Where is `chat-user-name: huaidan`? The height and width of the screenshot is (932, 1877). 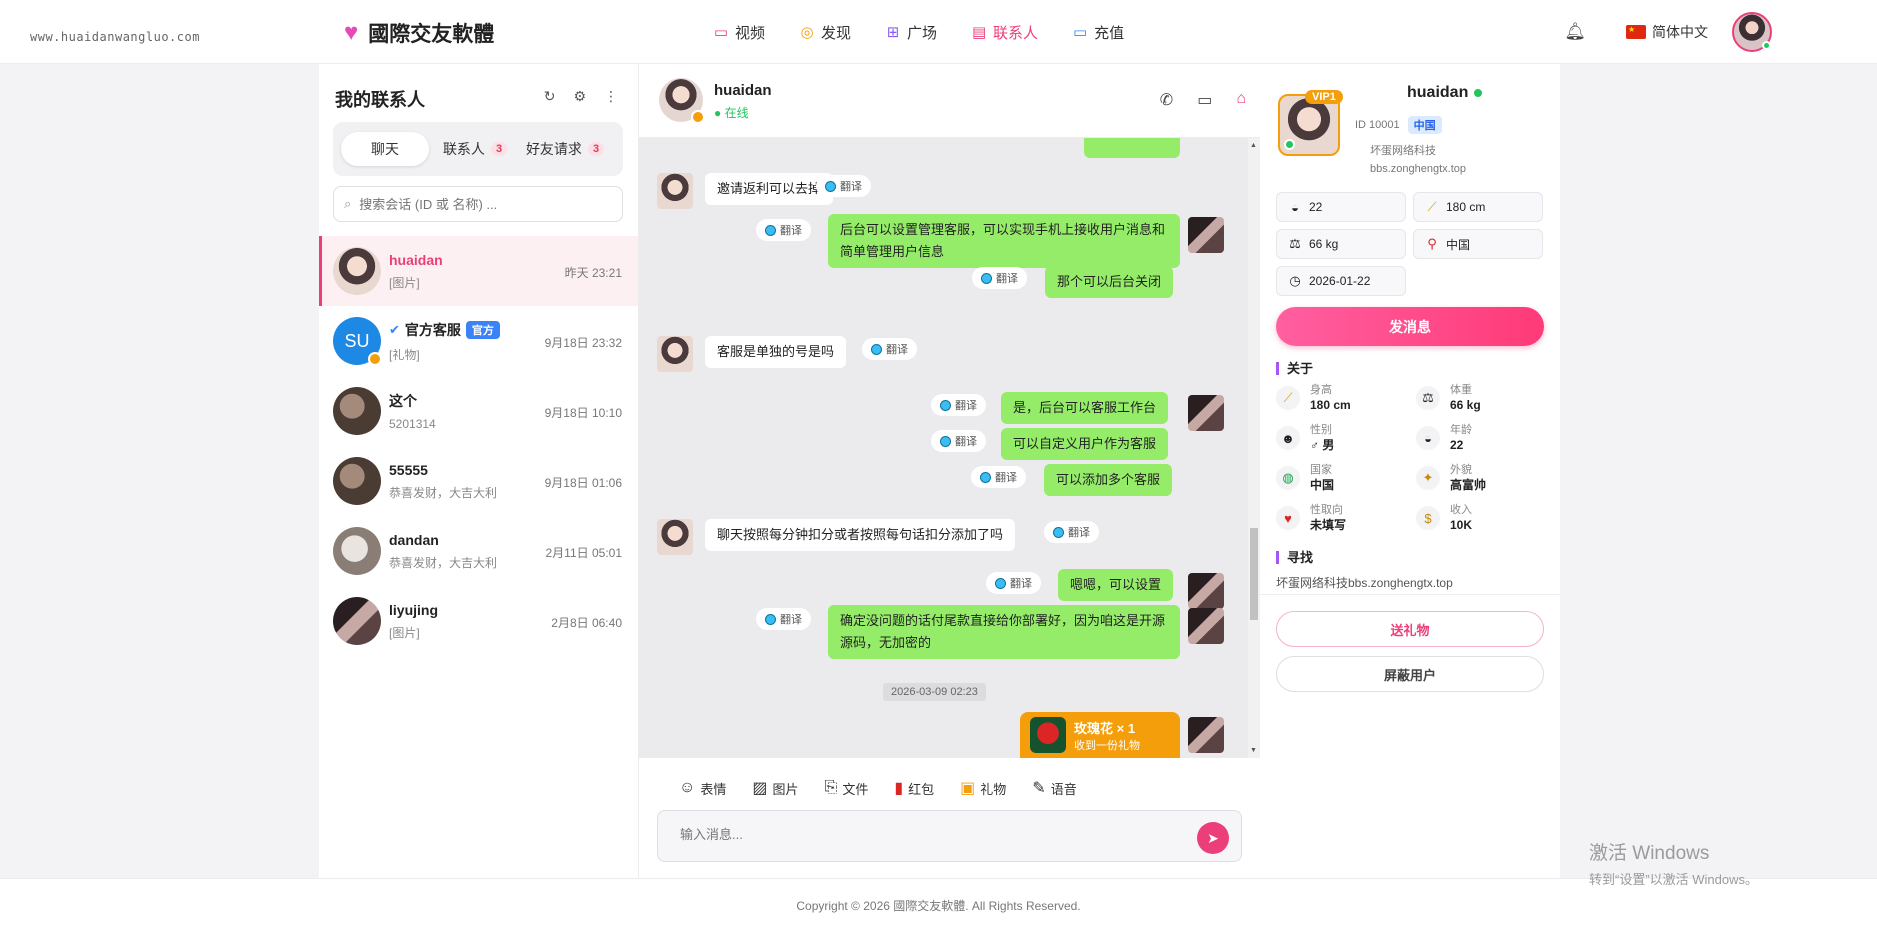 chat-user-name: huaidan is located at coordinates (743, 90).